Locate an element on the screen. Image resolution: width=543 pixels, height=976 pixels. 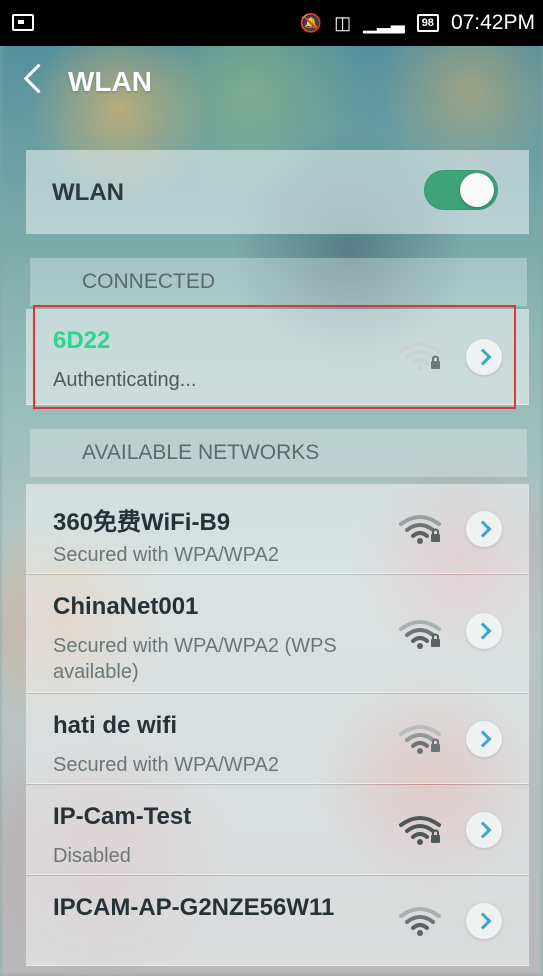
network-name: hati de wifi is located at coordinates (115, 725).